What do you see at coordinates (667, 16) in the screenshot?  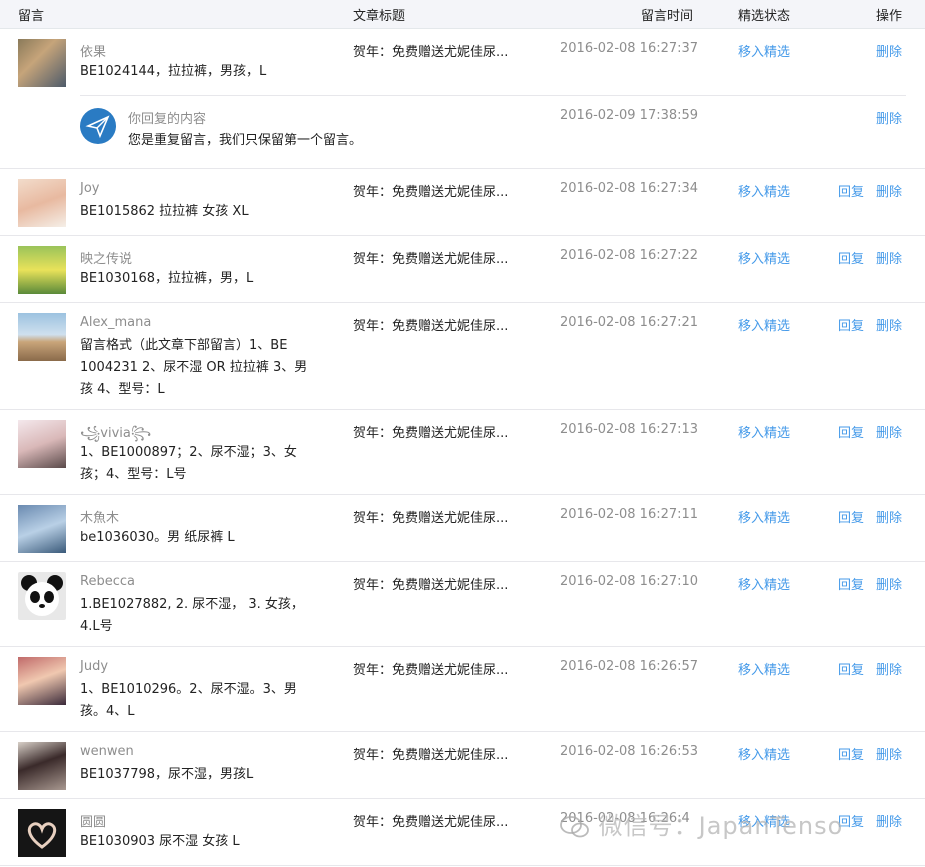 I see `col-time-header: 留言时间` at bounding box center [667, 16].